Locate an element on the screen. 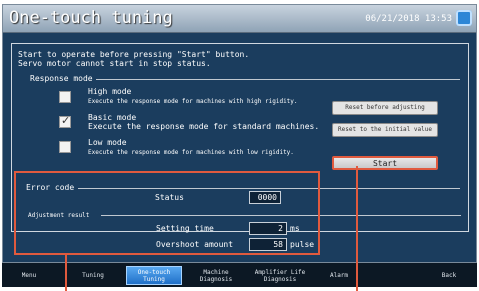 The image size is (479, 291). page-title: One-touch tuning is located at coordinates (91, 18).